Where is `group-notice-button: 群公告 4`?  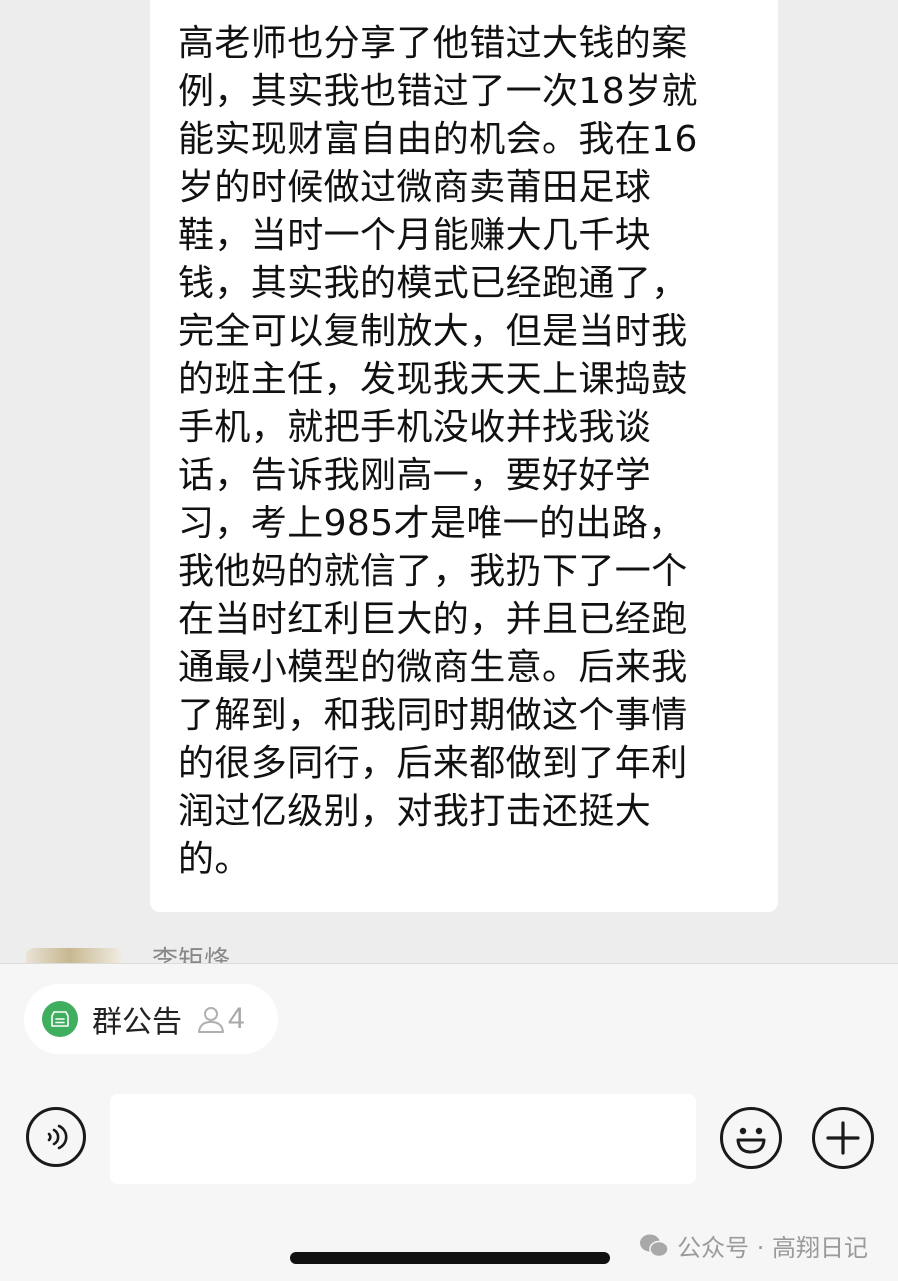 group-notice-button: 群公告 4 is located at coordinates (151, 1019).